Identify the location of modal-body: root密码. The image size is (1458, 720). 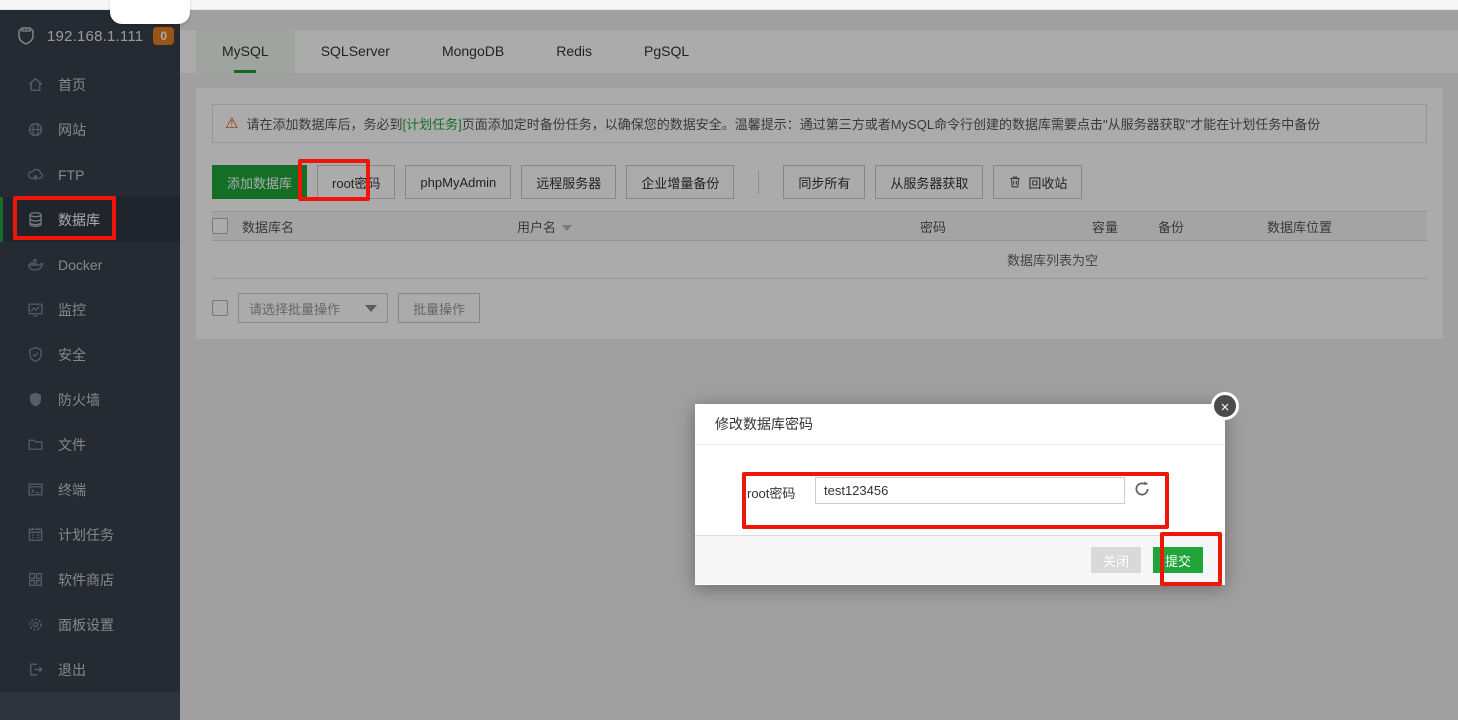
(960, 490).